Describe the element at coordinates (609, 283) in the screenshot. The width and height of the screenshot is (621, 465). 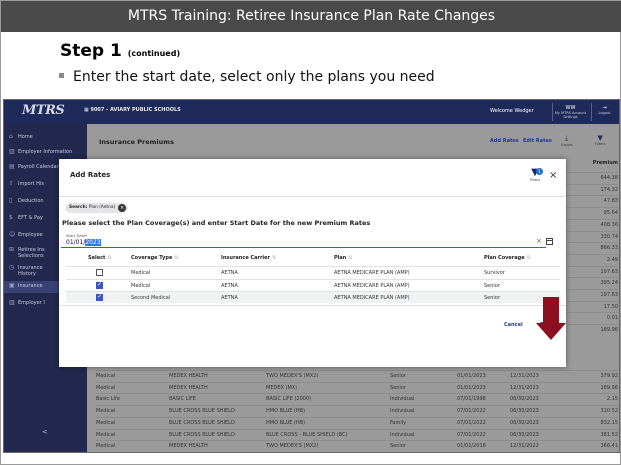
I see `table-cell: 395.24` at that location.